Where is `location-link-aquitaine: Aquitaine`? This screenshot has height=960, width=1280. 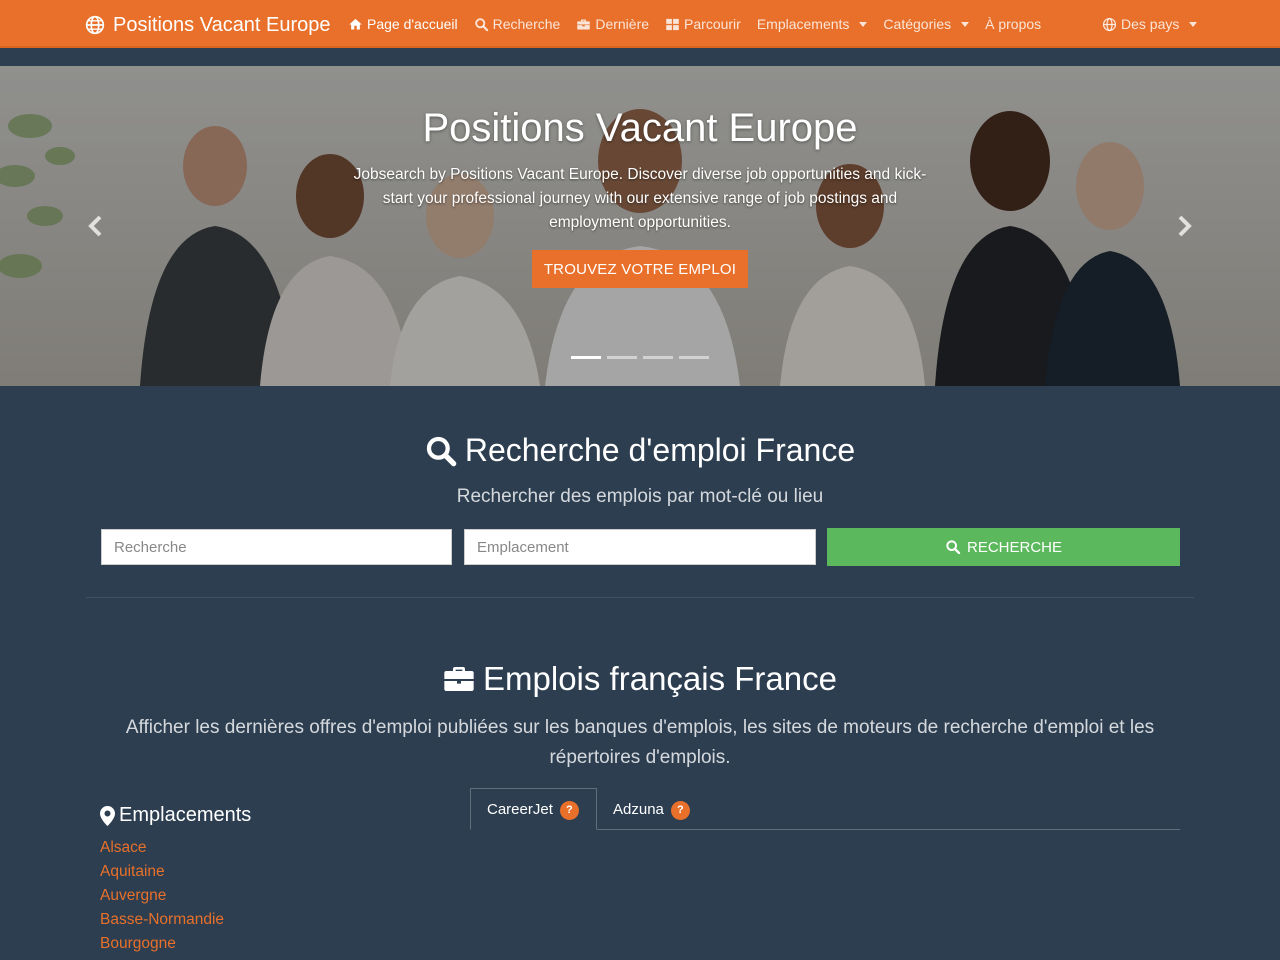
location-link-aquitaine: Aquitaine is located at coordinates (162, 872).